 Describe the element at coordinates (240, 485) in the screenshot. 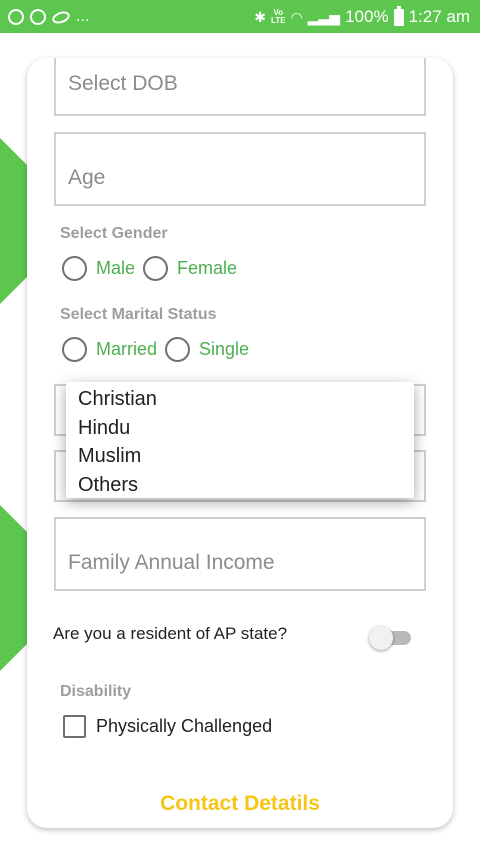

I see `dropdown-option-others: Others` at that location.